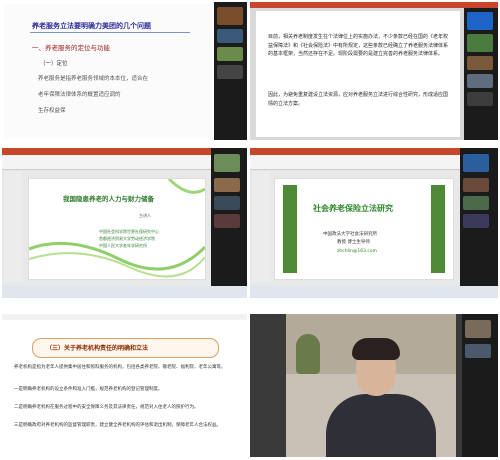 The height and width of the screenshot is (460, 500). I want to click on slide-line-3: 生存权益保, so click(52, 111).